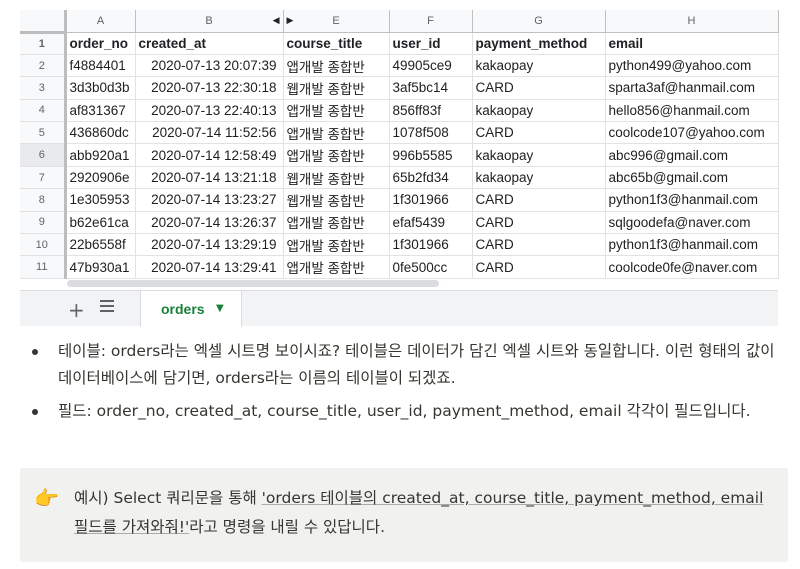  What do you see at coordinates (209, 133) in the screenshot?
I see `table-cell: 2020-07-14 11:52:56` at bounding box center [209, 133].